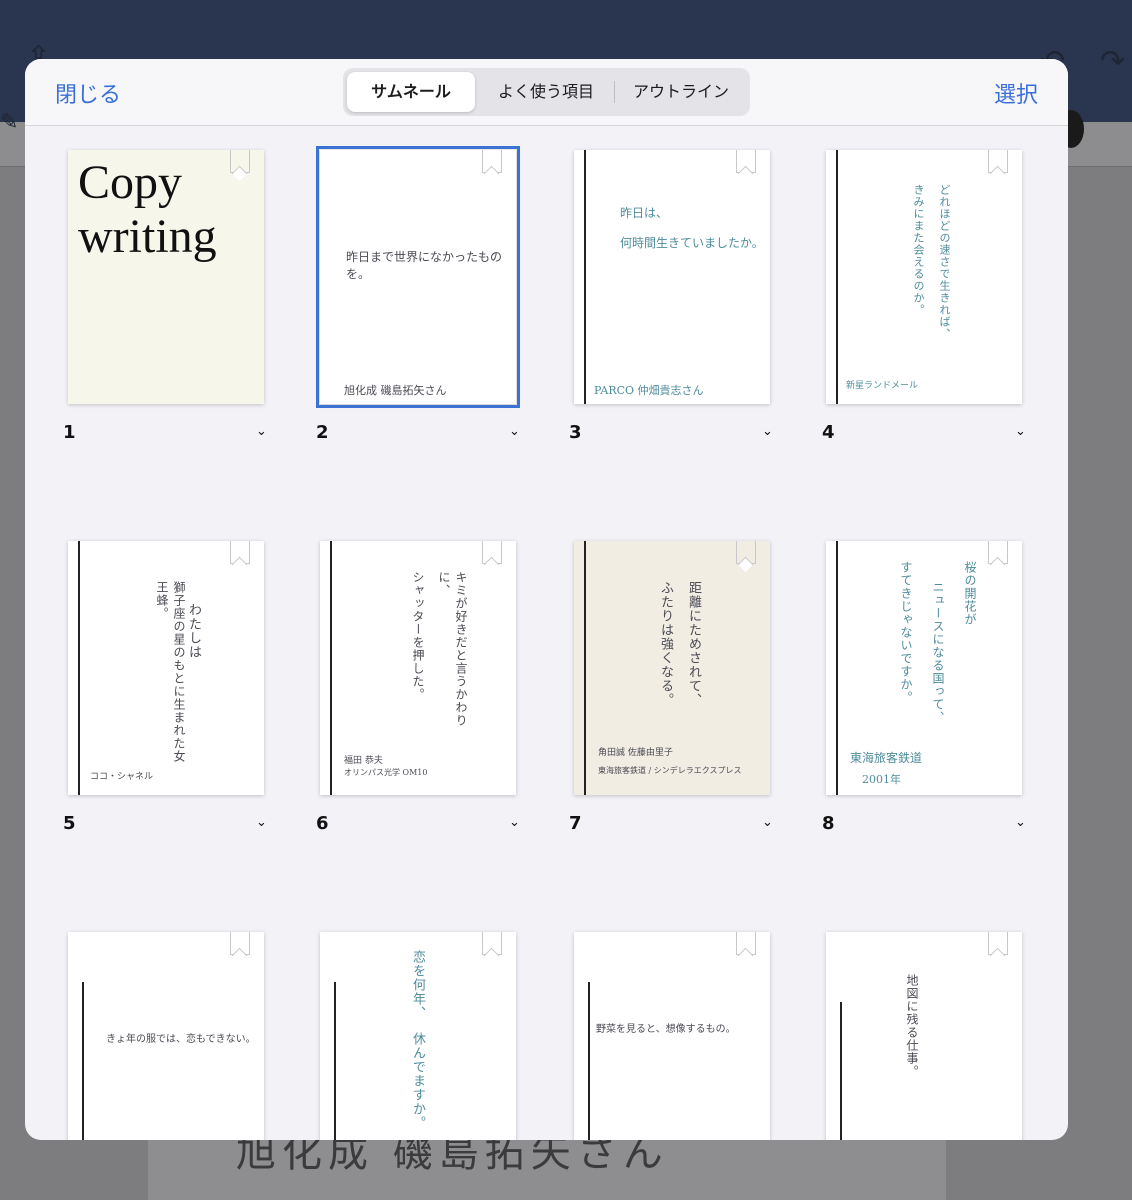 The height and width of the screenshot is (1200, 1132). What do you see at coordinates (670, 770) in the screenshot?
I see `thumbnail-credit: 東海旅客鉄道 / シンデレラエクスプレス` at bounding box center [670, 770].